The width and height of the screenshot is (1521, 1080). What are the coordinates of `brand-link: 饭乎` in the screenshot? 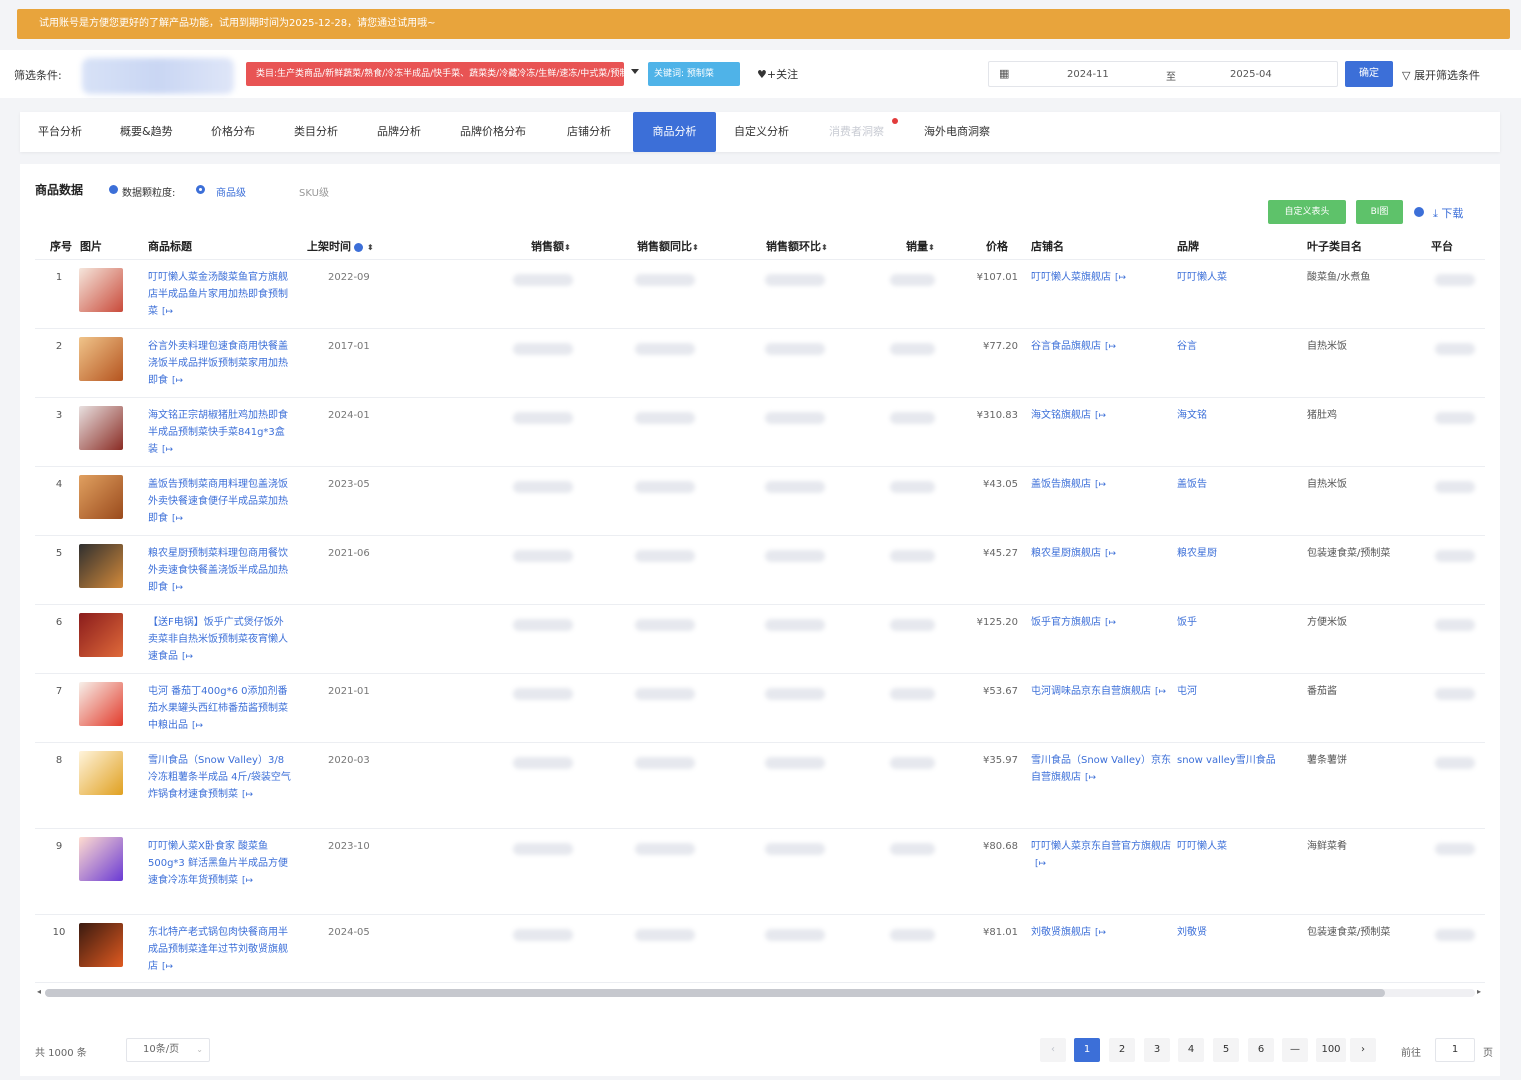 It's located at (1237, 622).